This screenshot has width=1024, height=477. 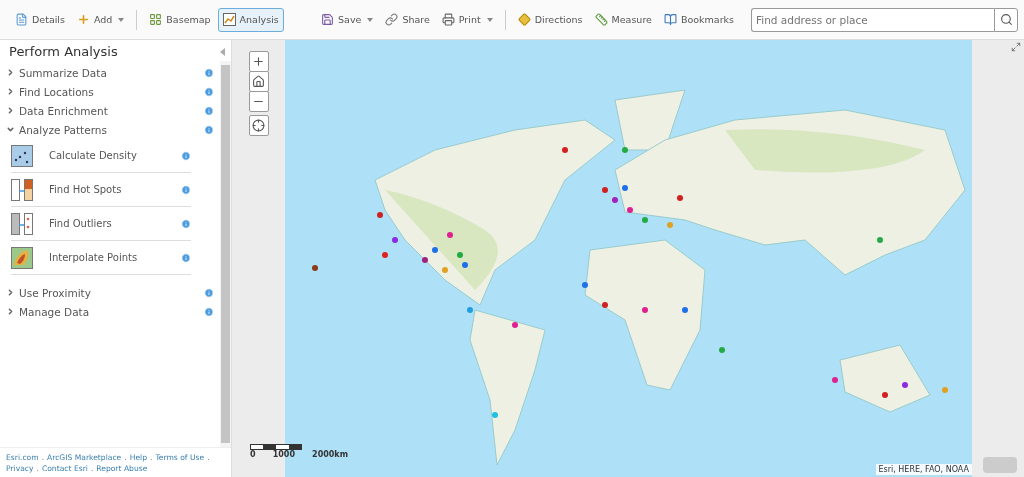 I want to click on toolbar-button: Basemap, so click(x=180, y=19).